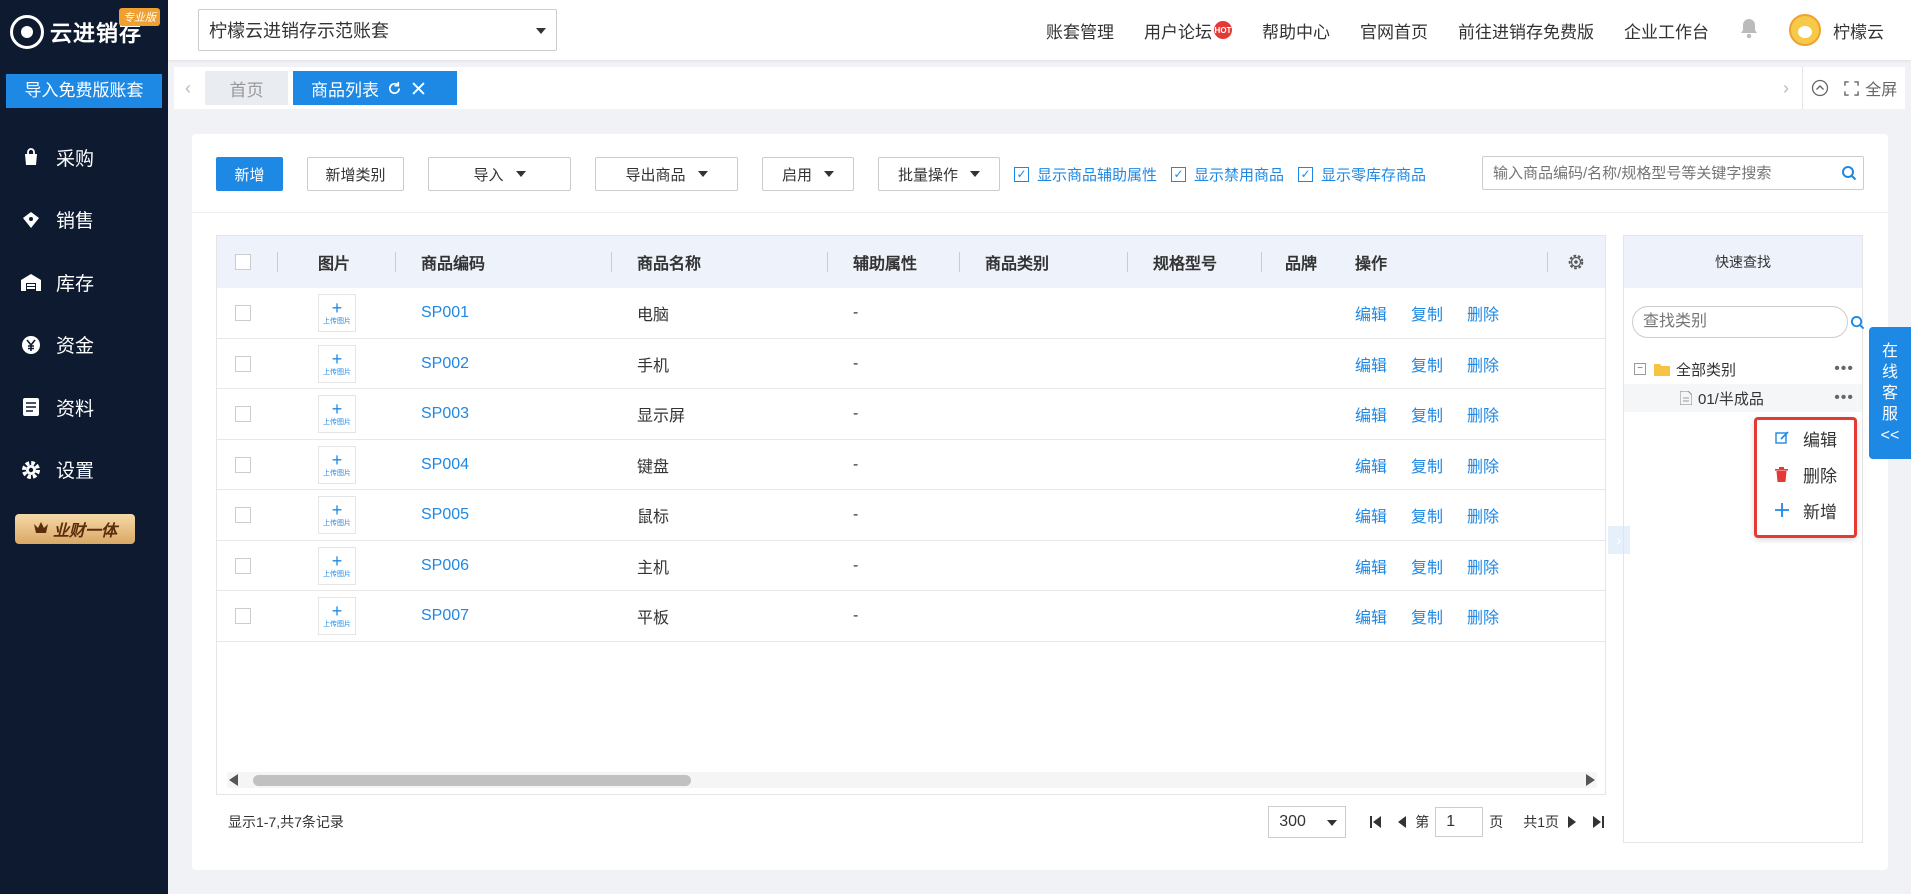 Image resolution: width=1911 pixels, height=894 pixels. What do you see at coordinates (84, 407) in the screenshot?
I see `sidebar-item-data: 资料` at bounding box center [84, 407].